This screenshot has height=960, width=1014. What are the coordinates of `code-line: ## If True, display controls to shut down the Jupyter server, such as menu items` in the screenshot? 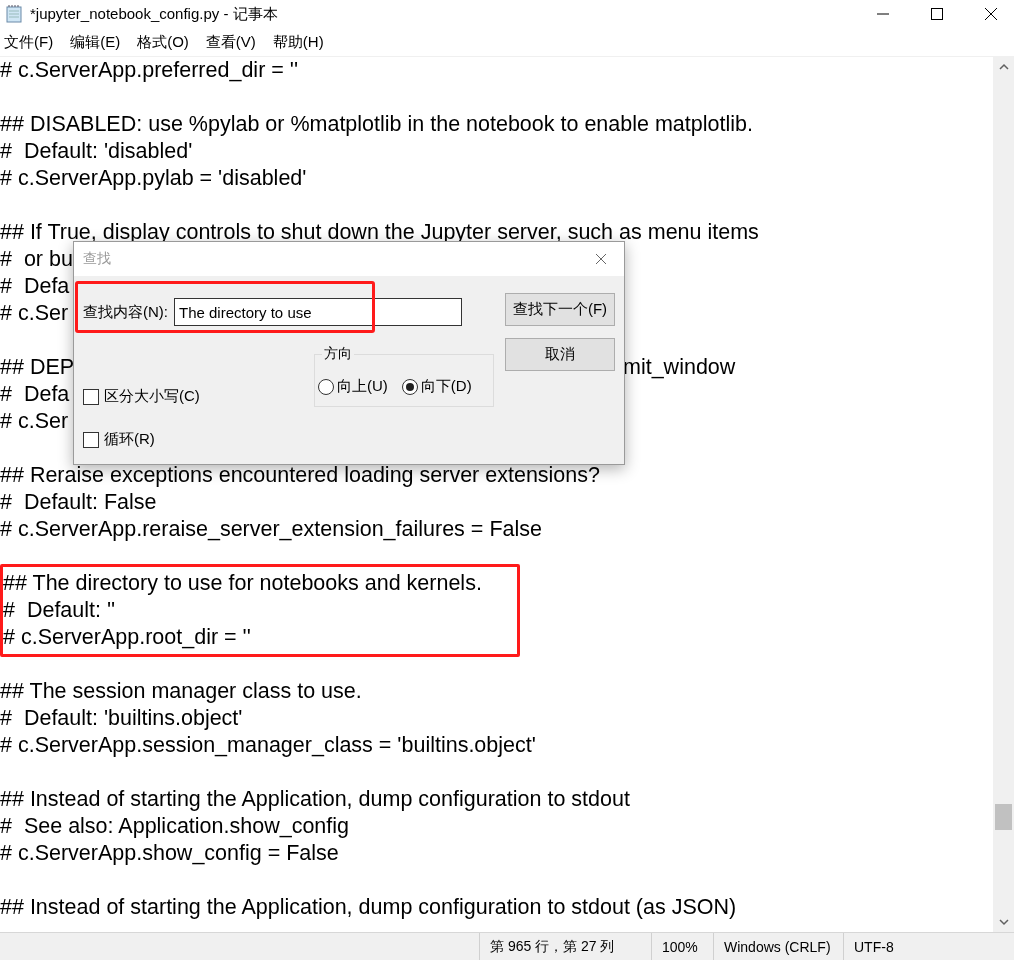 It's located at (379, 232).